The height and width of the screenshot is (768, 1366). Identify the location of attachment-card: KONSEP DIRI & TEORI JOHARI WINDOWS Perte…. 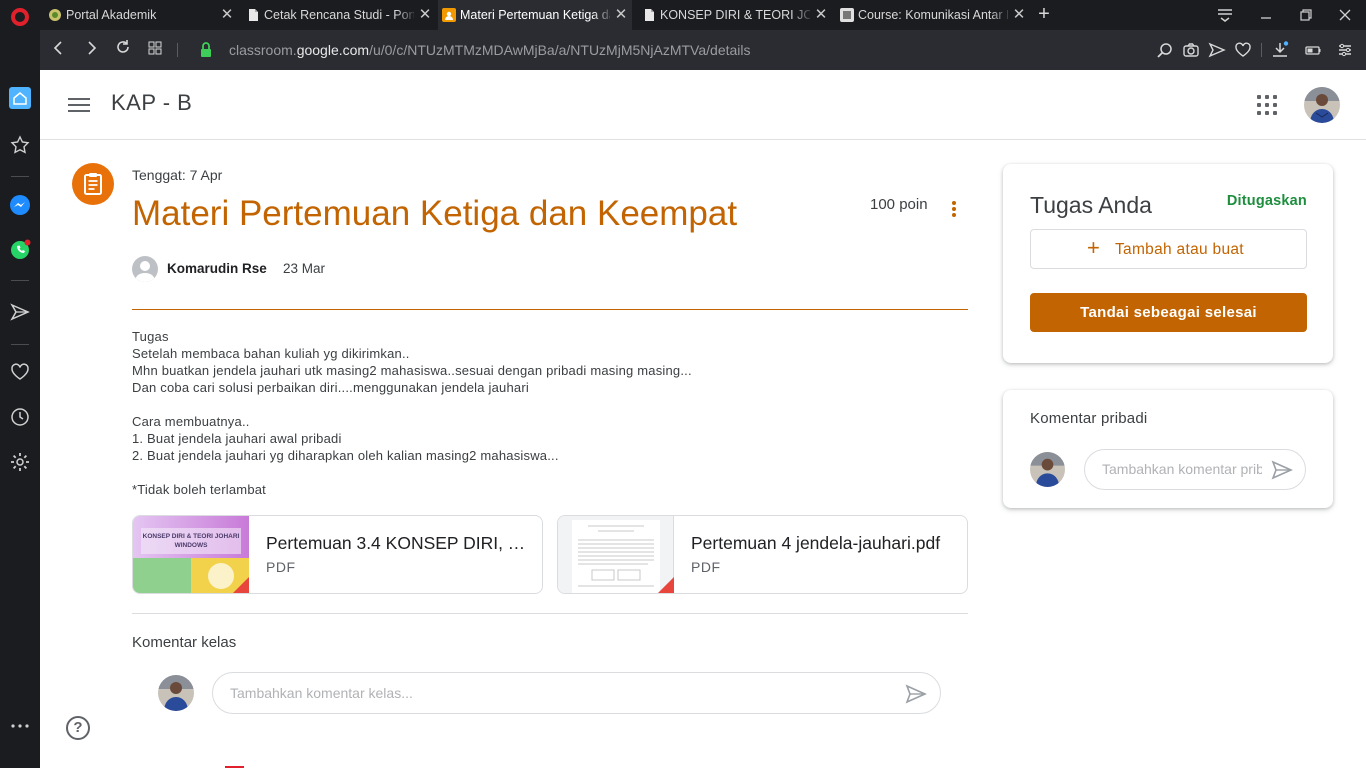
(337, 554).